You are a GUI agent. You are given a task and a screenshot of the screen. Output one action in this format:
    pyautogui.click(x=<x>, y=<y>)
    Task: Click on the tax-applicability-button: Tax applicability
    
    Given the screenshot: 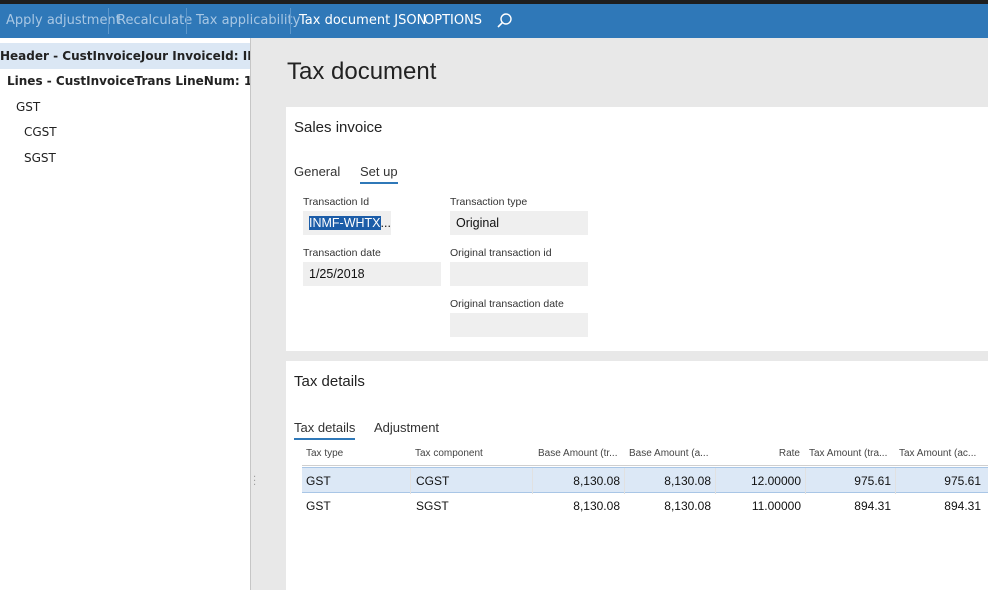 What is the action you would take?
    pyautogui.click(x=248, y=21)
    